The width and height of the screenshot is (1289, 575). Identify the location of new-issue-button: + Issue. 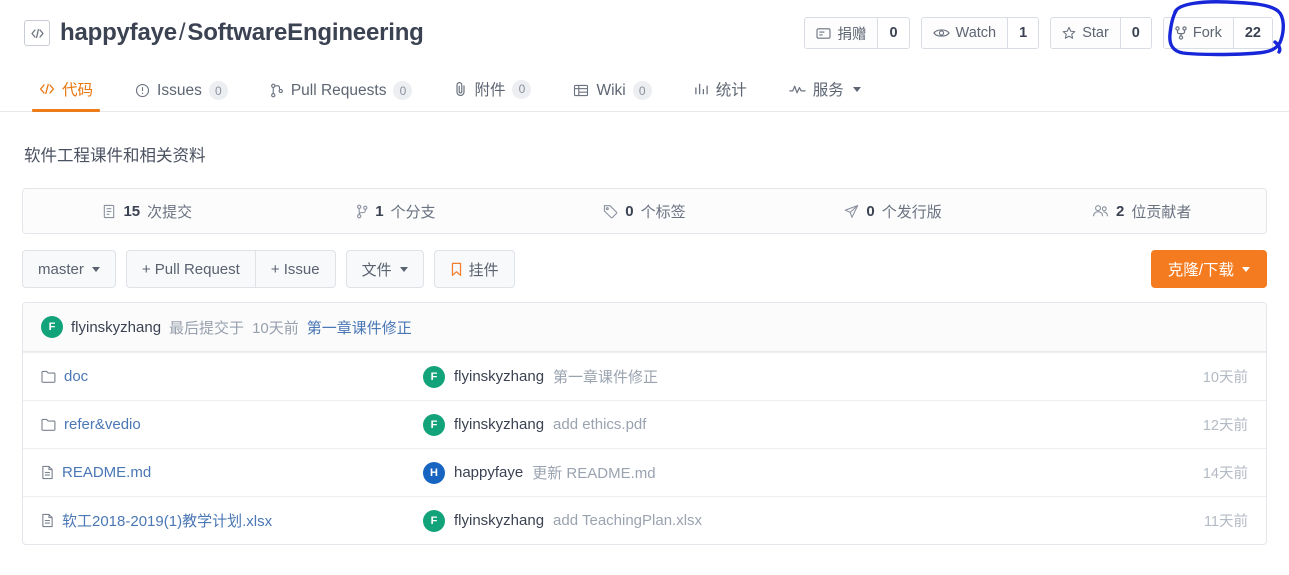
(295, 269).